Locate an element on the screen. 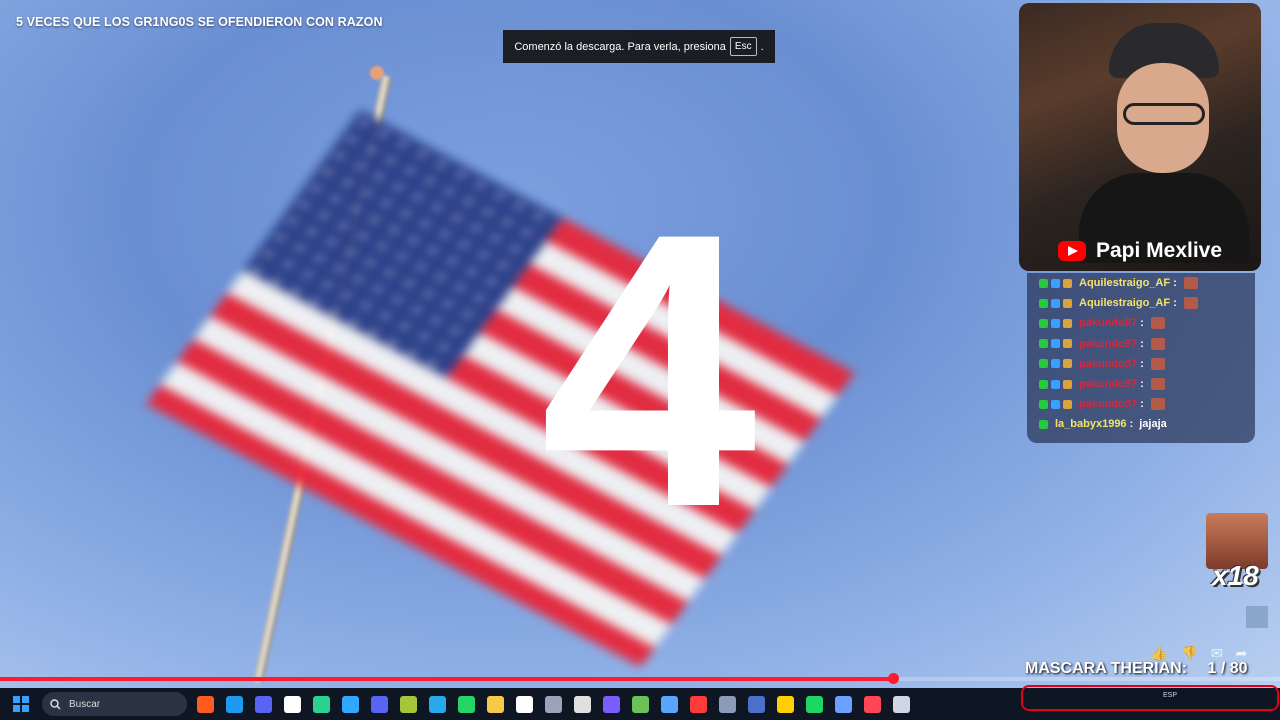  image-icon is located at coordinates (727, 704).